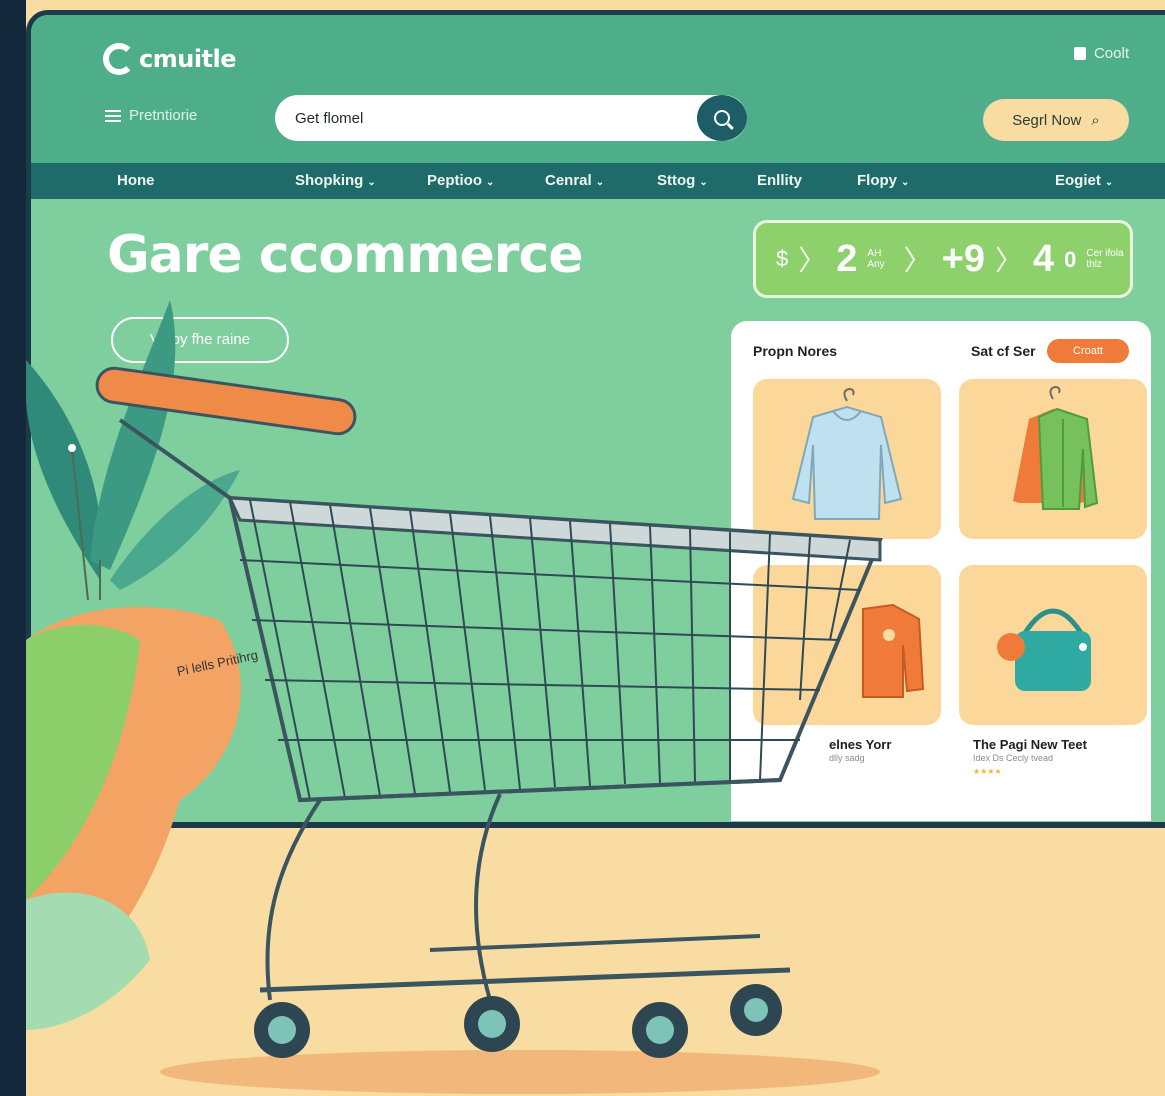 The width and height of the screenshot is (1165, 1096). I want to click on hero-title: Gare ccommerce, so click(345, 255).